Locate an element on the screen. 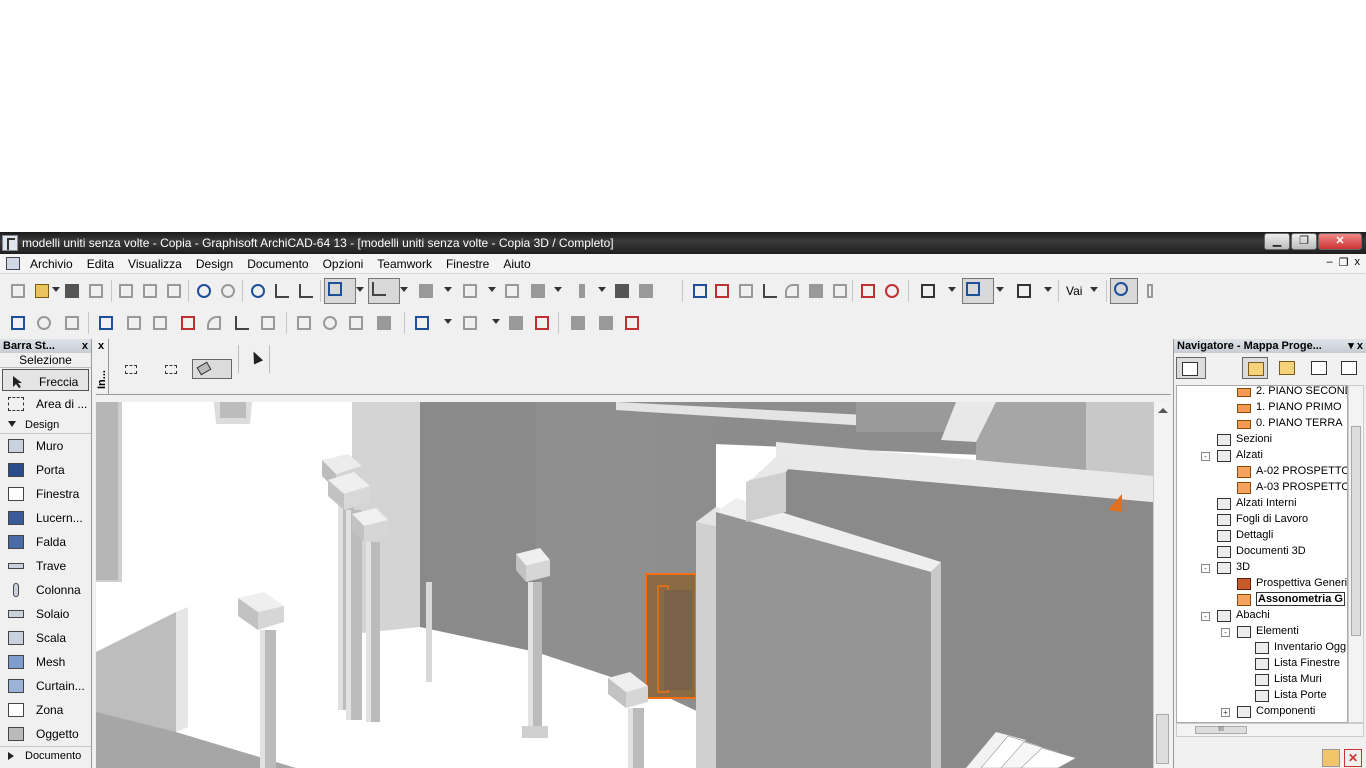 The image size is (1366, 768). gravity-button is located at coordinates (384, 291).